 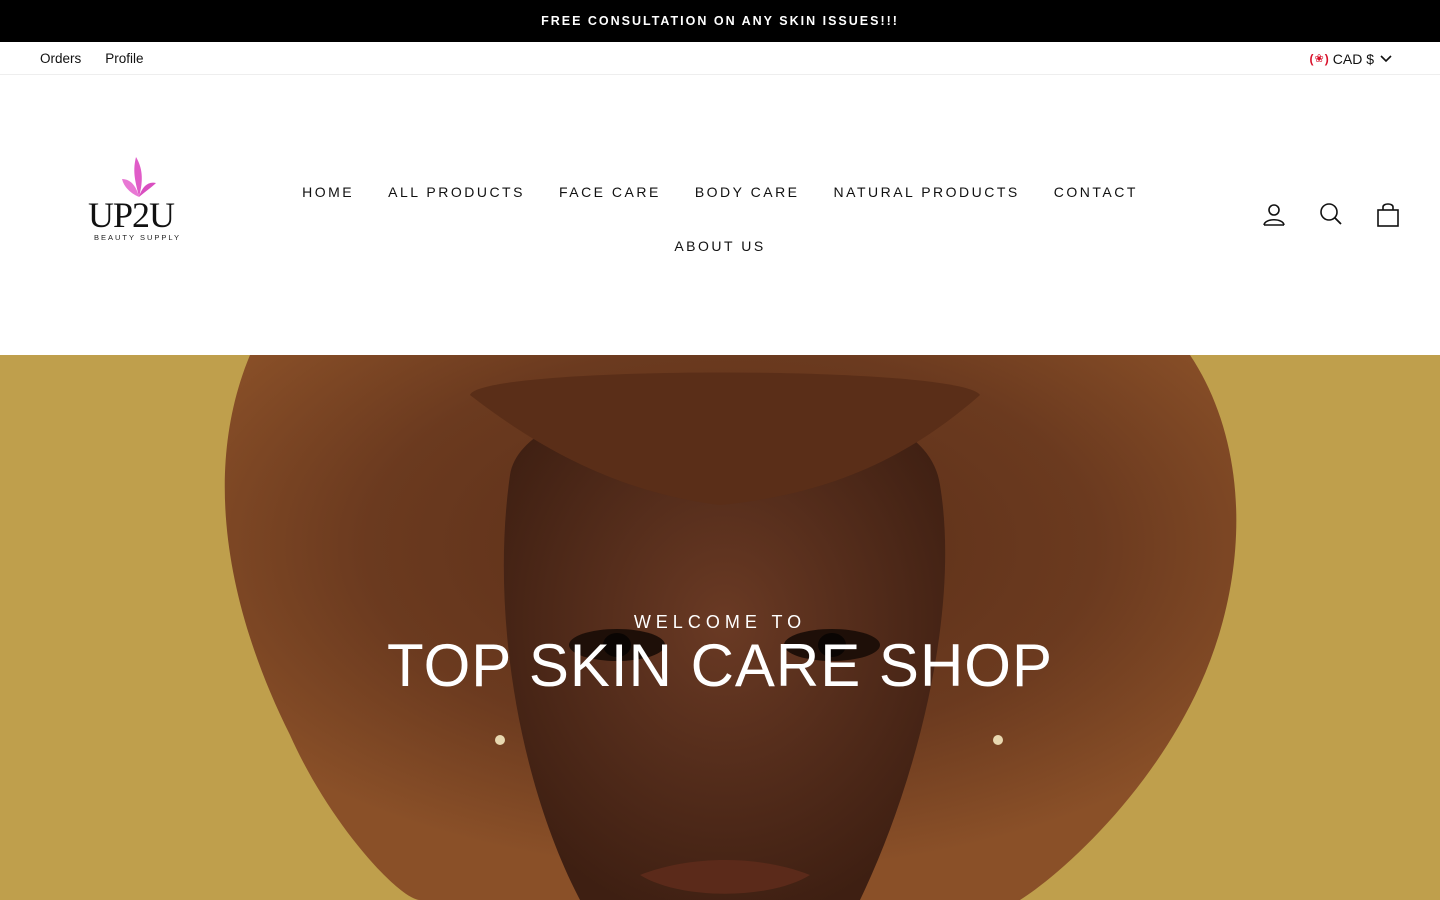 What do you see at coordinates (719, 246) in the screenshot?
I see `nav-about-us: ABOUT US` at bounding box center [719, 246].